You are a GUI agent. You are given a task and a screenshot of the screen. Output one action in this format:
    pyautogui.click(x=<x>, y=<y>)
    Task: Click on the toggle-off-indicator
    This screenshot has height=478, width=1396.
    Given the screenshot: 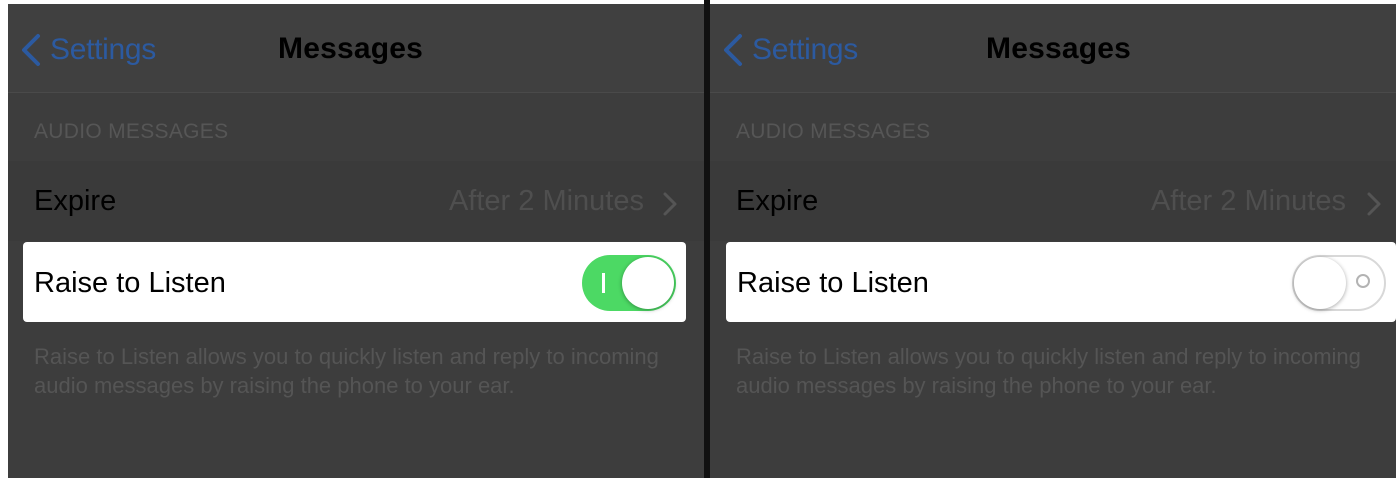 What is the action you would take?
    pyautogui.click(x=1363, y=281)
    